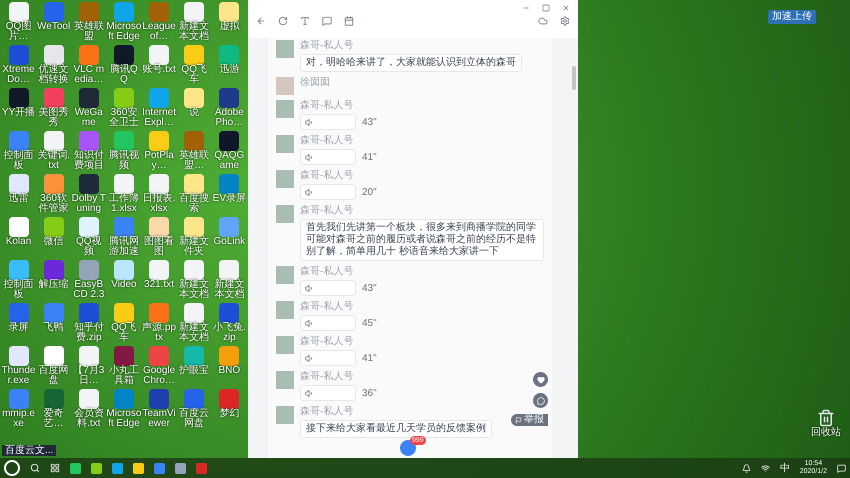  I want to click on desktop-icon: Kolan, so click(18, 238).